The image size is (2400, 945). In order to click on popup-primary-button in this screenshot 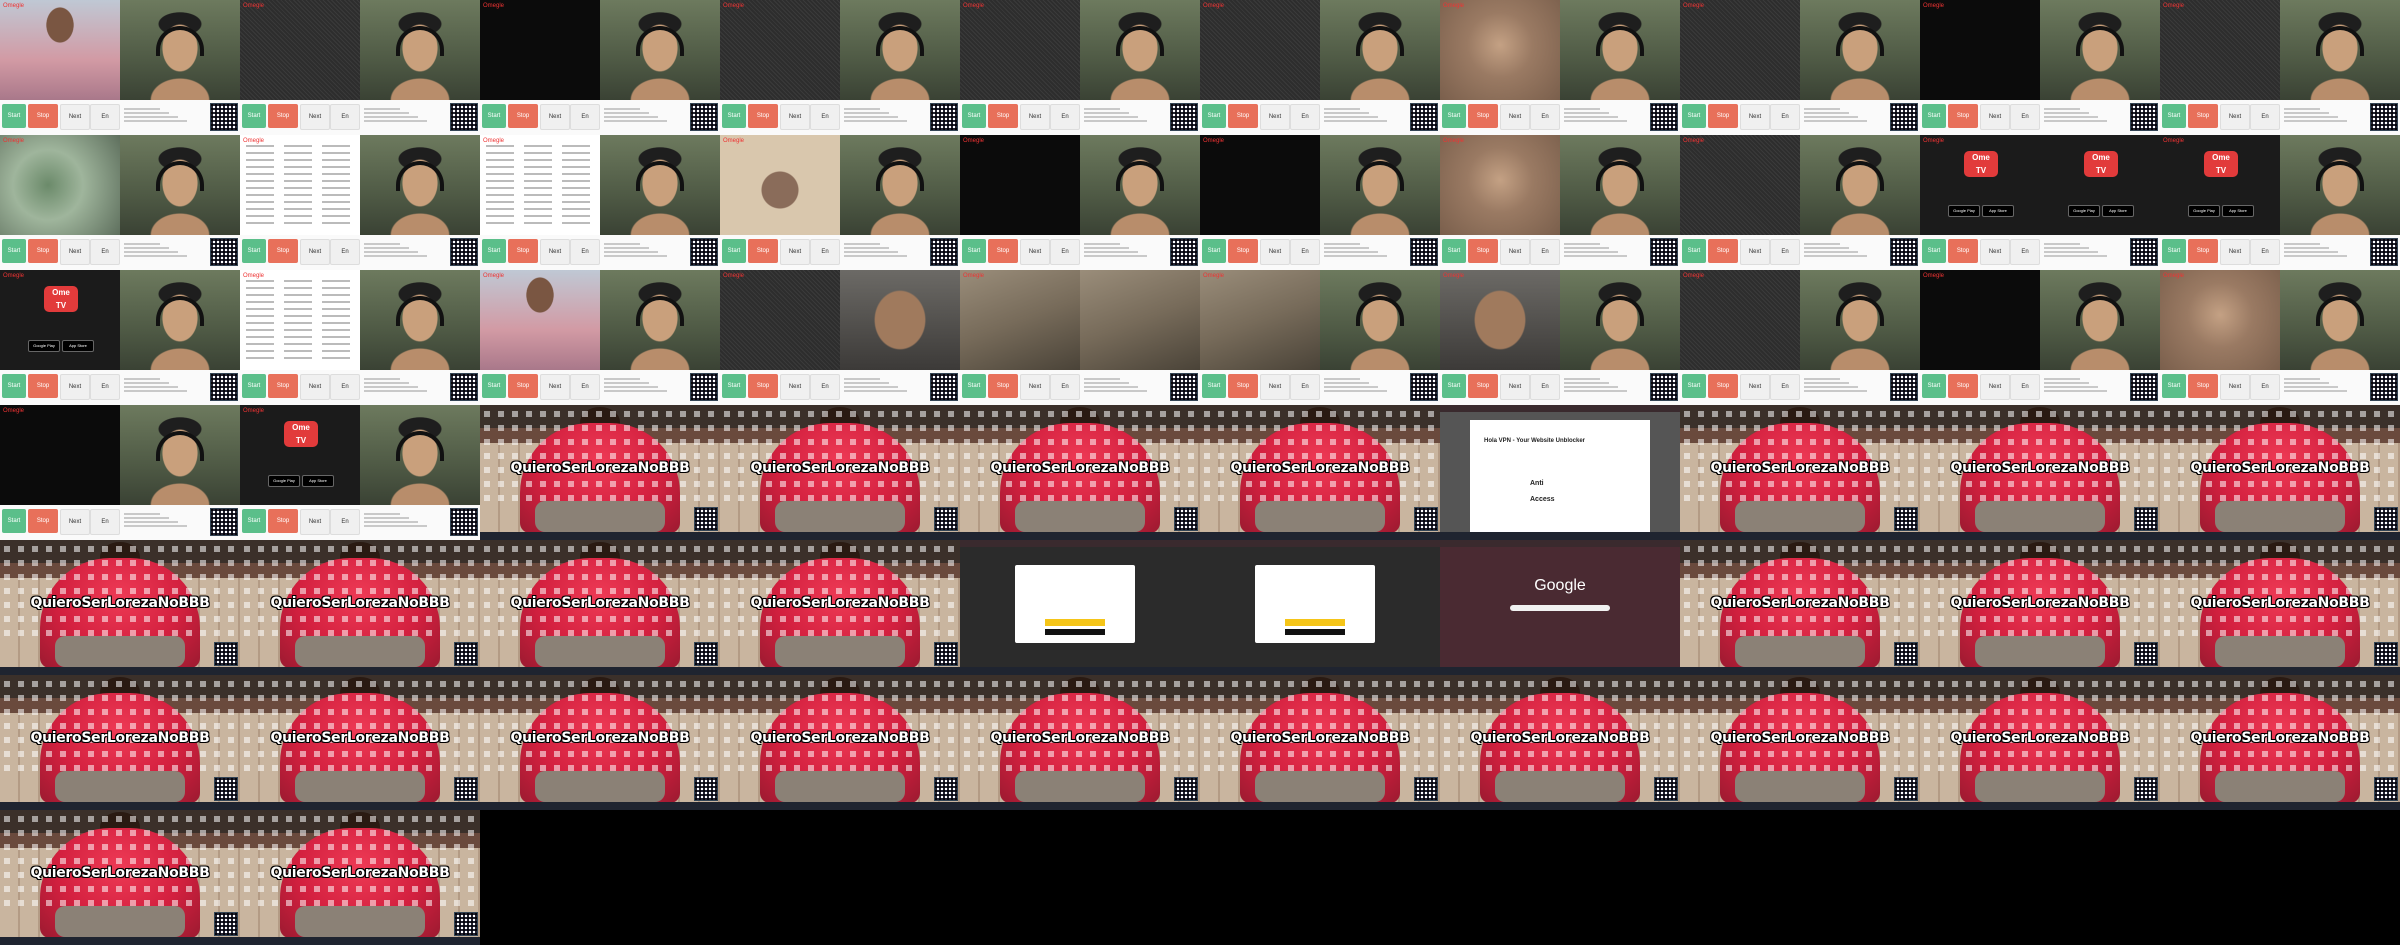, I will do `click(1075, 622)`.